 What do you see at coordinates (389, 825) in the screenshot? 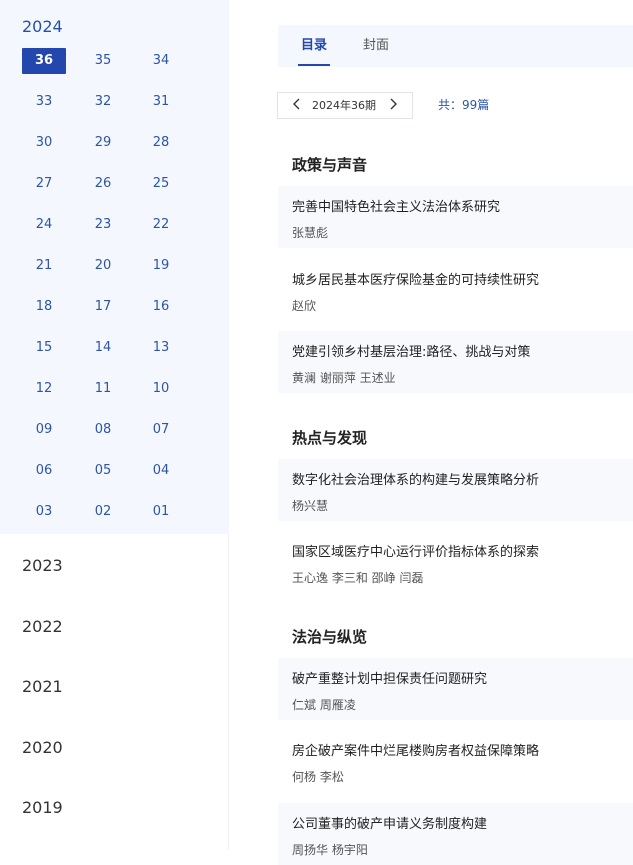
I see `article-title: 公司董事的破产申请义务制度构建` at bounding box center [389, 825].